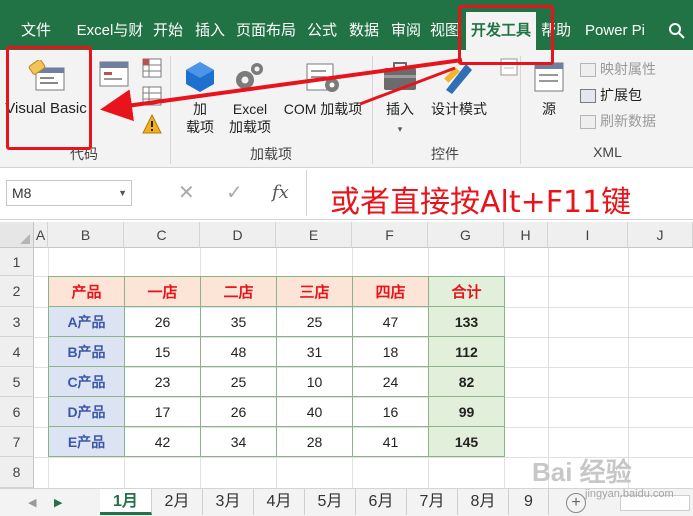 The height and width of the screenshot is (516, 693). What do you see at coordinates (152, 97) in the screenshot?
I see `relative-references-button` at bounding box center [152, 97].